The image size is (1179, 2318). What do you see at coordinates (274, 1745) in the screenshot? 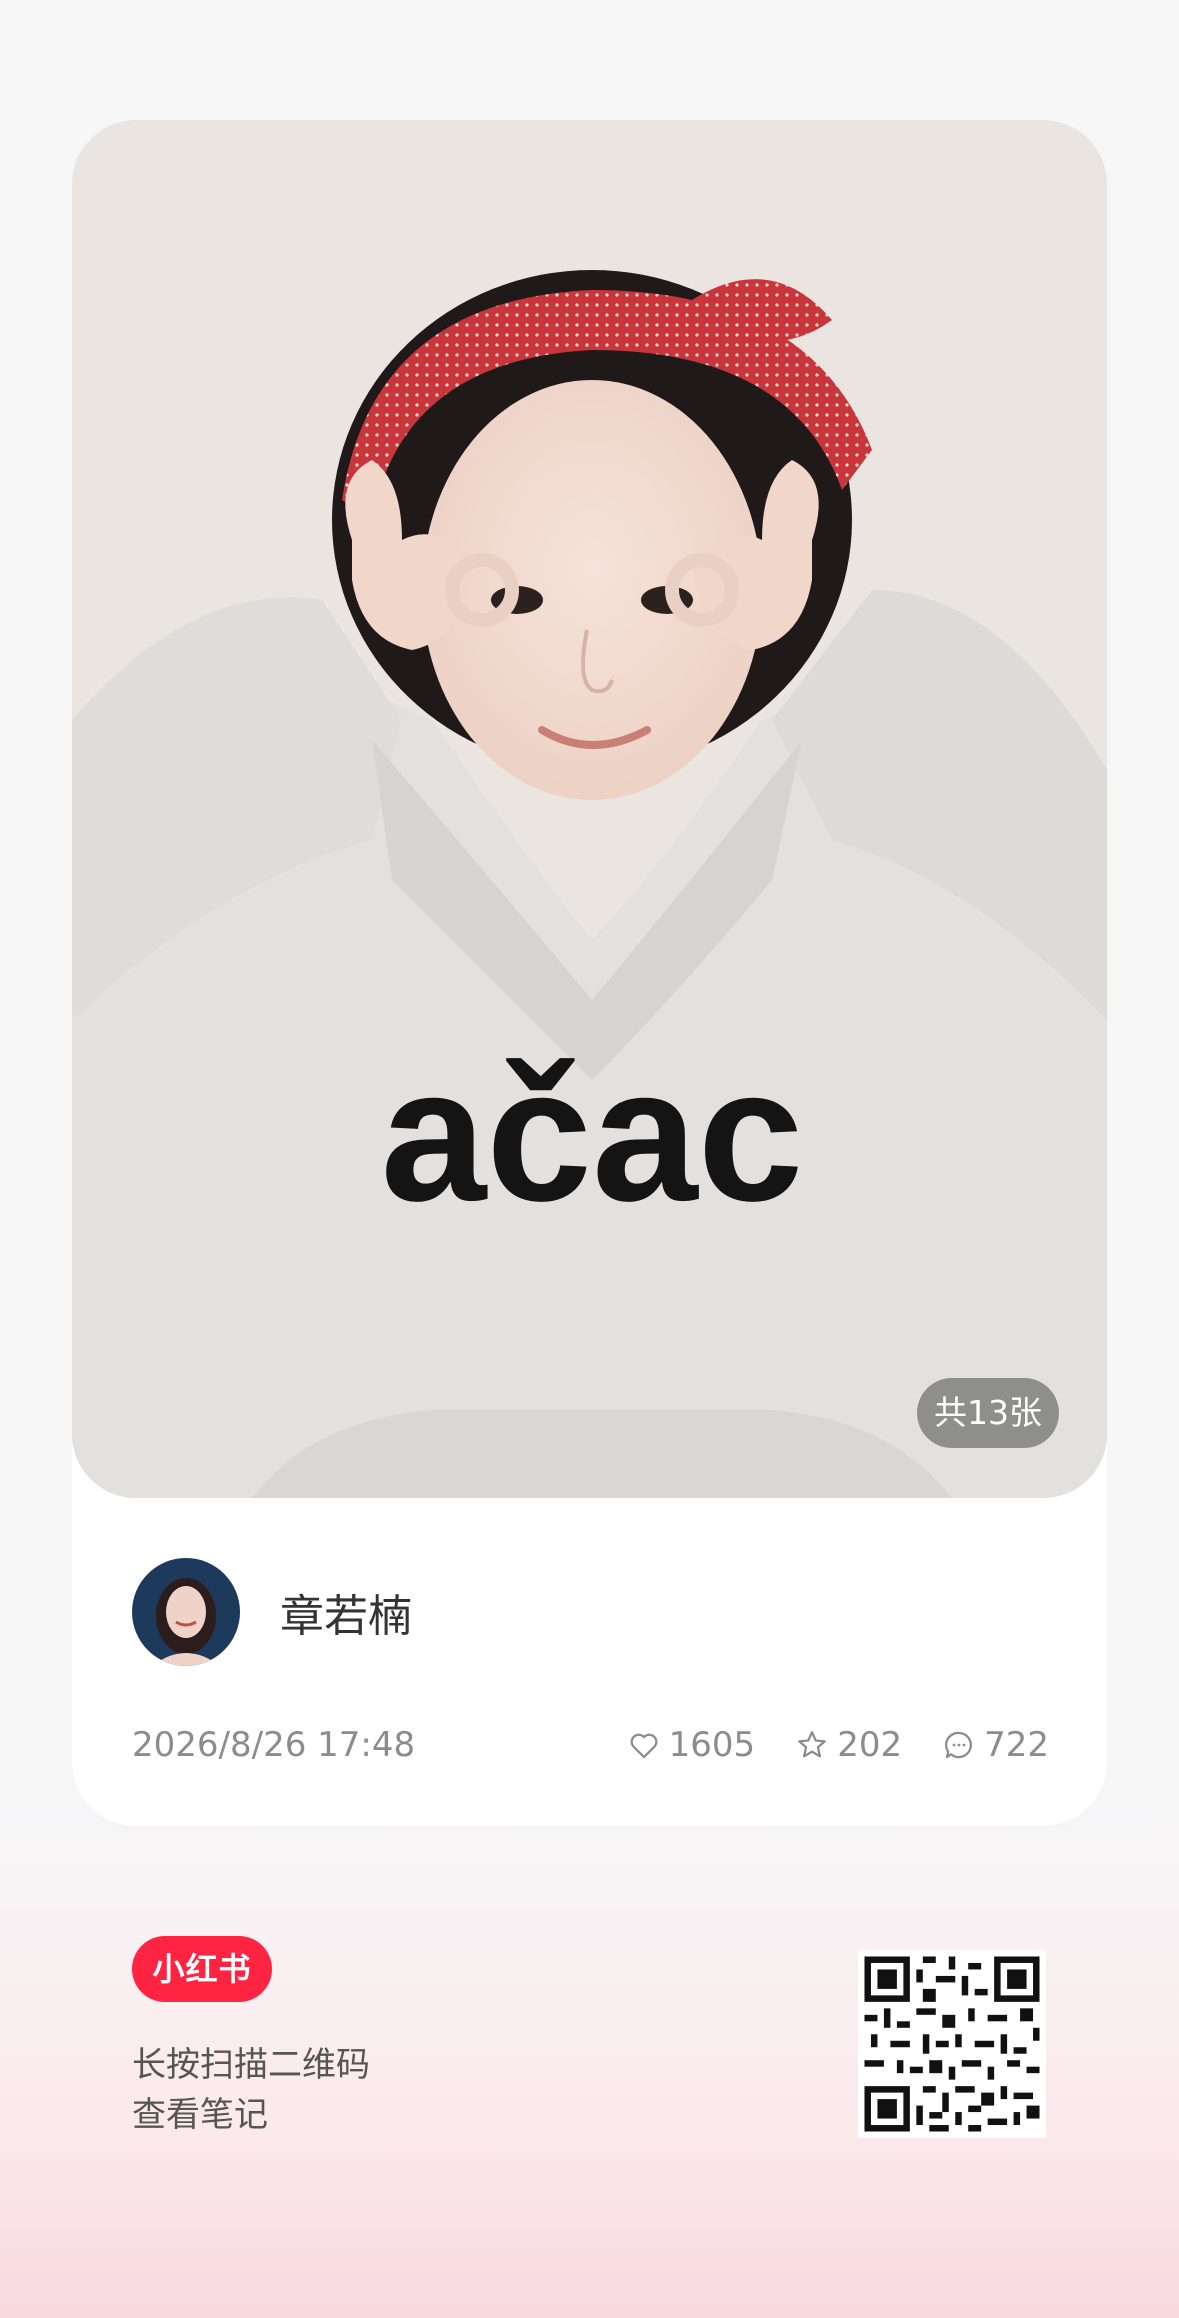
I see `publish-date: 2026/8/26 17:48` at bounding box center [274, 1745].